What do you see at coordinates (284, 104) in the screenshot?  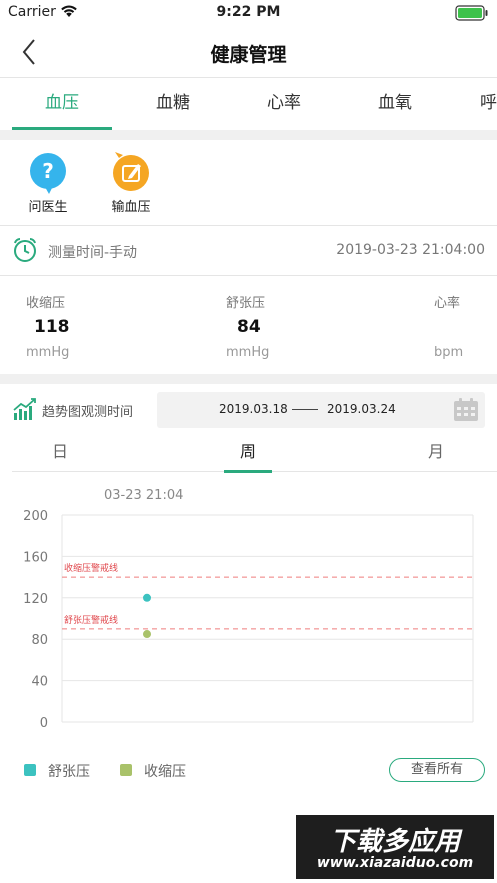 I see `tab-heart-rate: 心率` at bounding box center [284, 104].